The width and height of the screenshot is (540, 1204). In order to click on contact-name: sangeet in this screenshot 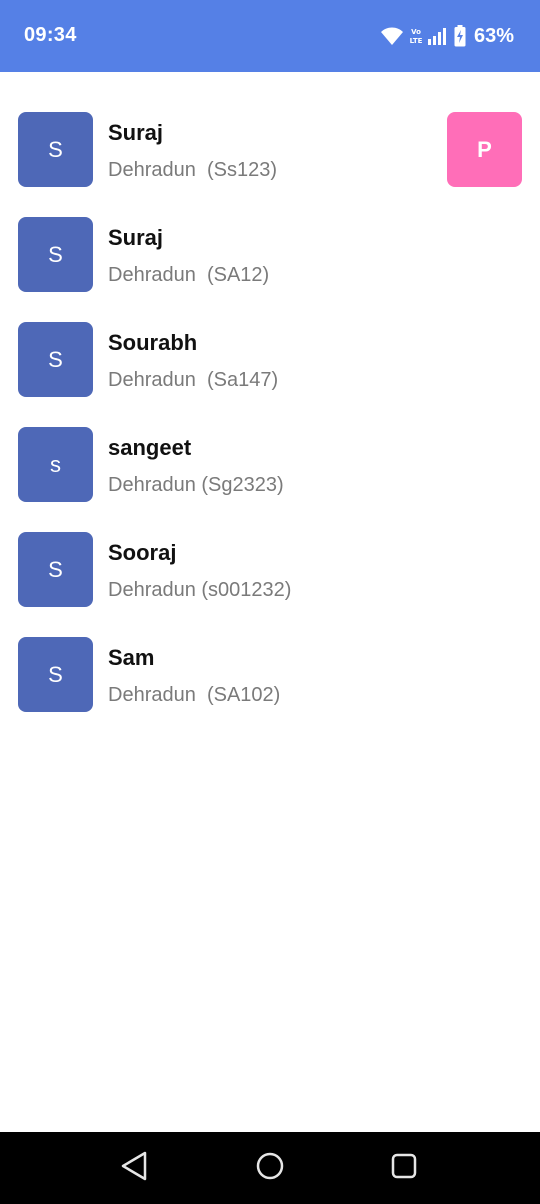, I will do `click(150, 447)`.